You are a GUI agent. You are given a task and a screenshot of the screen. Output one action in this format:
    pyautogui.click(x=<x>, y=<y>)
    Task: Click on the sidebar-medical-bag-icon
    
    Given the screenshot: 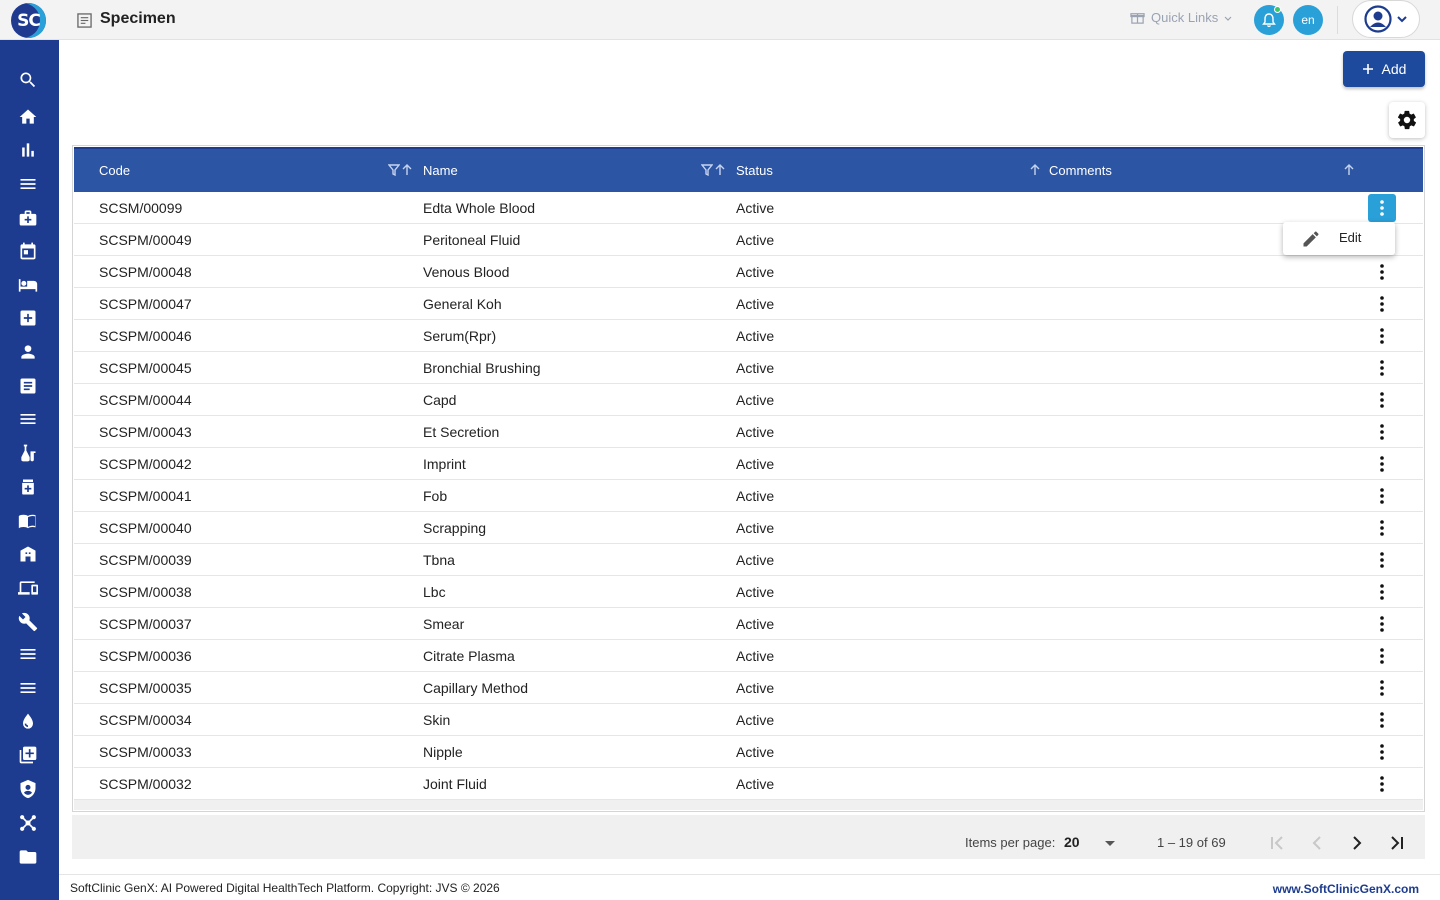 What is the action you would take?
    pyautogui.click(x=28, y=218)
    